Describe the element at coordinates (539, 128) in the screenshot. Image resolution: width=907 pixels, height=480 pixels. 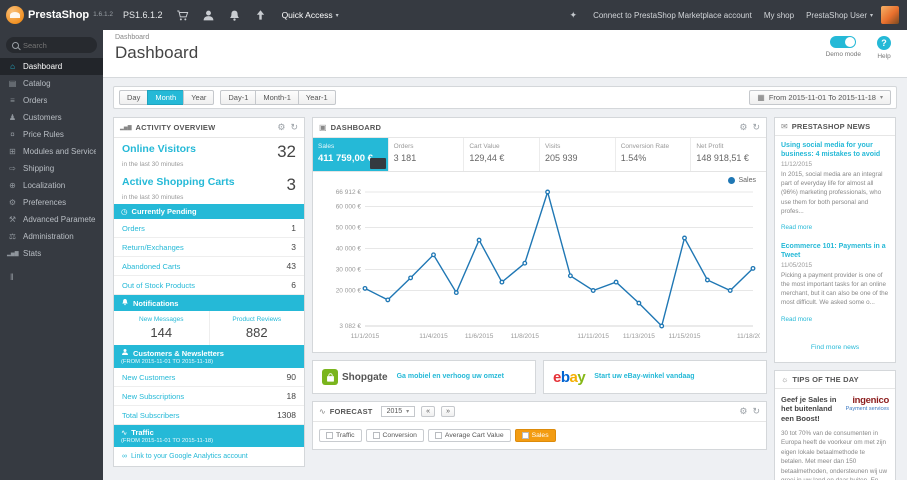
I see `dashboard-panel-header: ▣ DASHBOARD ⚙ ↻` at that location.